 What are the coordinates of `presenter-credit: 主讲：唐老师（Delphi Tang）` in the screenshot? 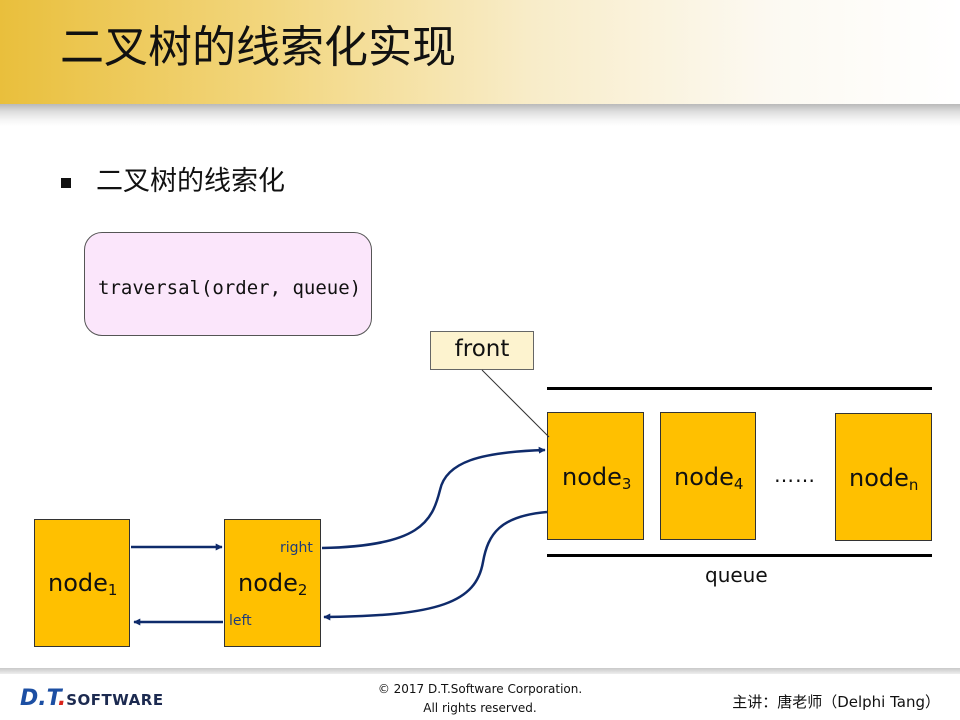 It's located at (836, 702).